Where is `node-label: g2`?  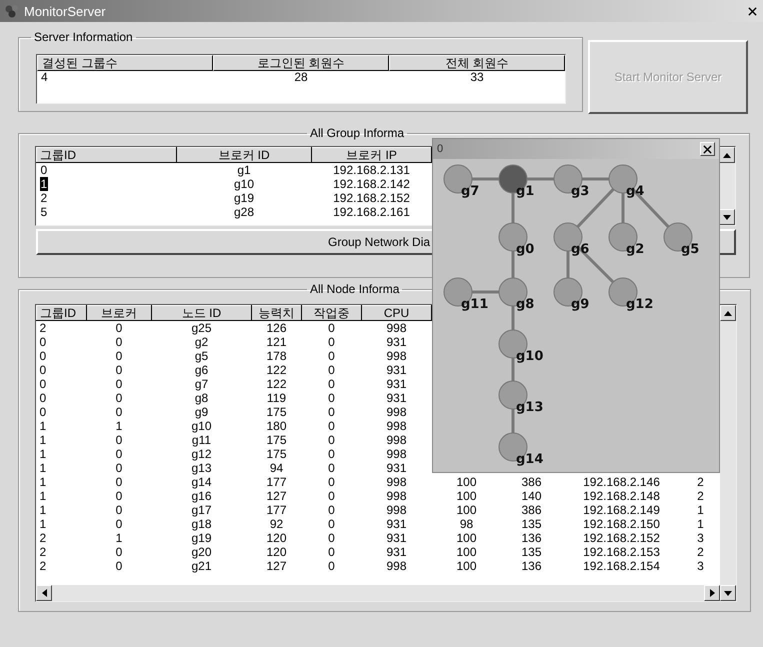 node-label: g2 is located at coordinates (635, 249).